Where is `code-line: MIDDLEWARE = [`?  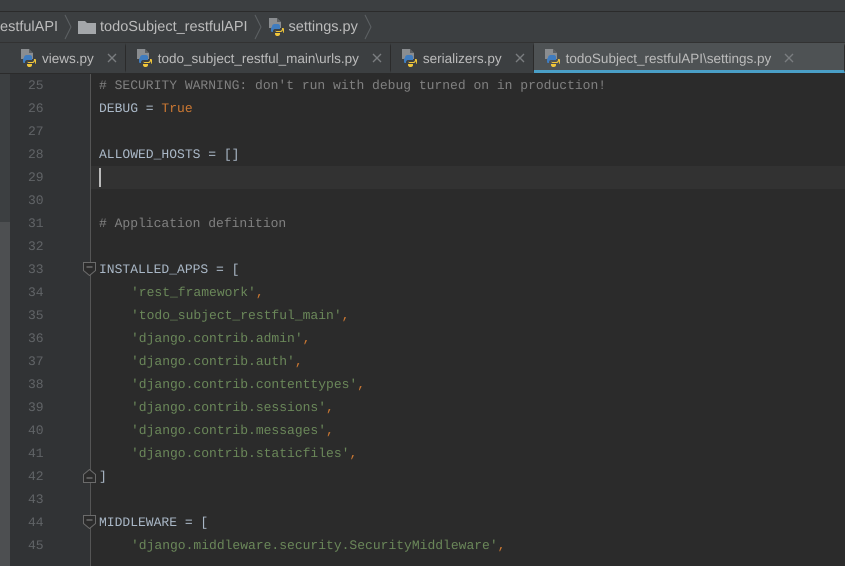 code-line: MIDDLEWARE = [ is located at coordinates (154, 523).